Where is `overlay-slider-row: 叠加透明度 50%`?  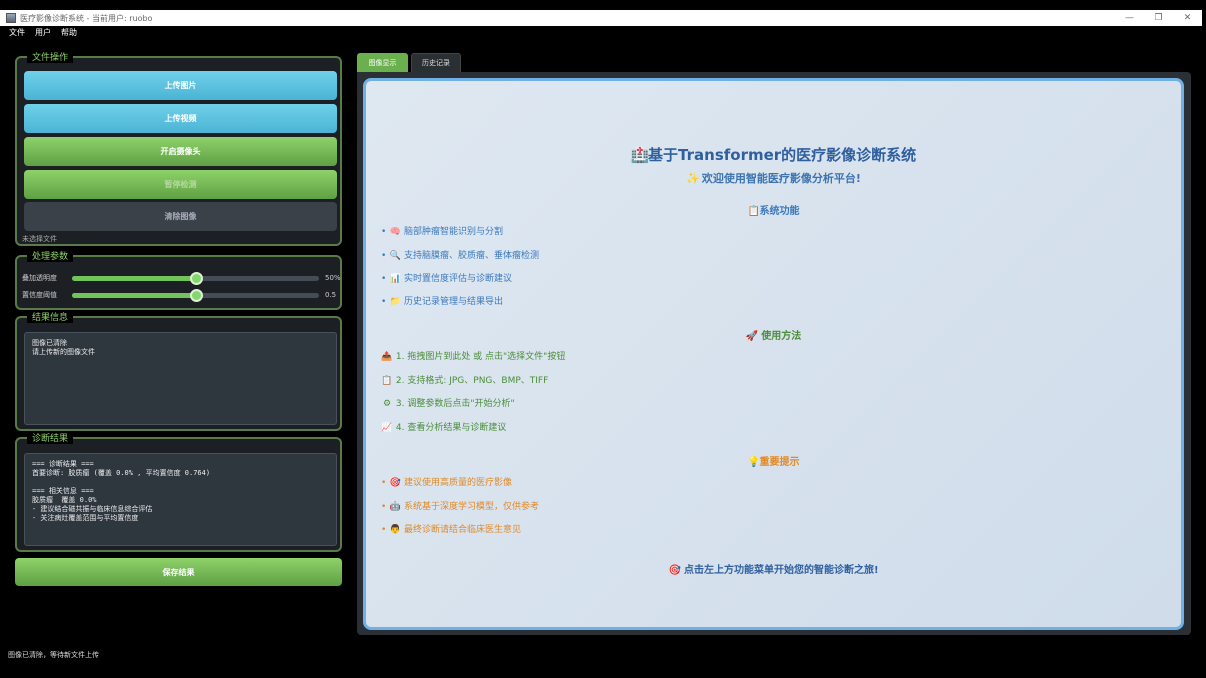
overlay-slider-row: 叠加透明度 50% is located at coordinates (182, 278).